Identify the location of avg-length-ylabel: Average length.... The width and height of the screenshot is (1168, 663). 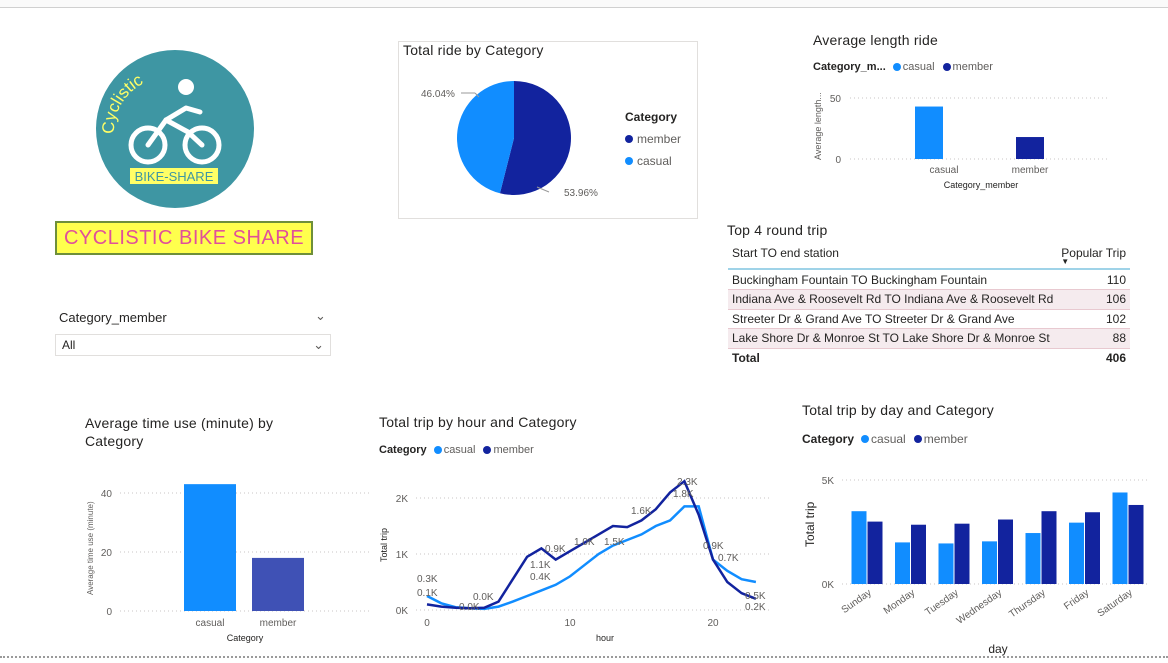
(818, 126).